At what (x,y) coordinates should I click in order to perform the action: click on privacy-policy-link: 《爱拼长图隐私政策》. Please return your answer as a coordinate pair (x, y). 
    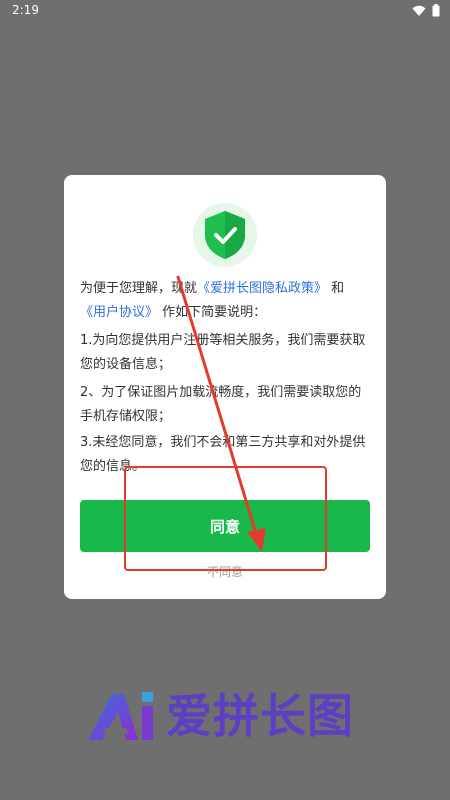
    Looking at the image, I should click on (262, 288).